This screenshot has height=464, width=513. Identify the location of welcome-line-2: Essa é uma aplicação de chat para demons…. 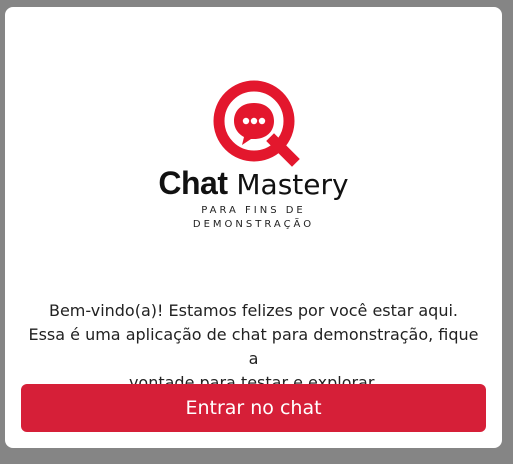
(253, 346).